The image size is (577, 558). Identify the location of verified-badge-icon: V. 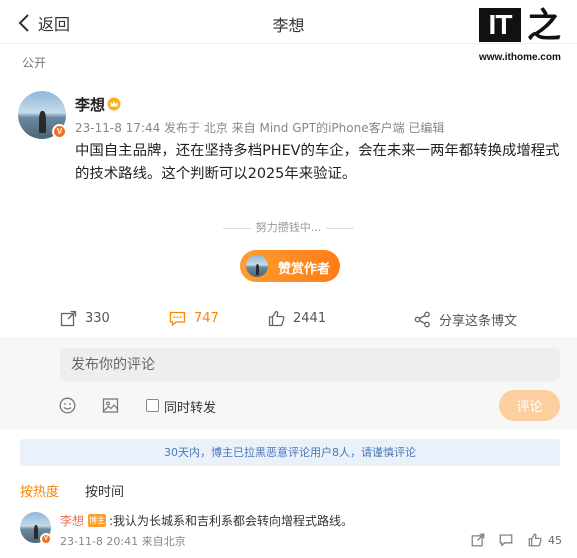
(59, 131).